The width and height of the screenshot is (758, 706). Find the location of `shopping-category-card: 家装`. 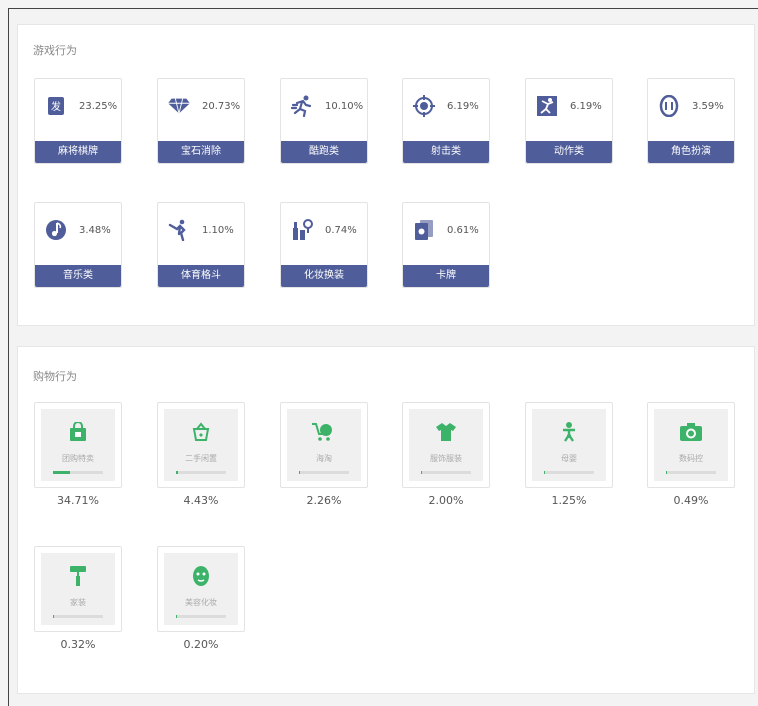

shopping-category-card: 家装 is located at coordinates (78, 589).